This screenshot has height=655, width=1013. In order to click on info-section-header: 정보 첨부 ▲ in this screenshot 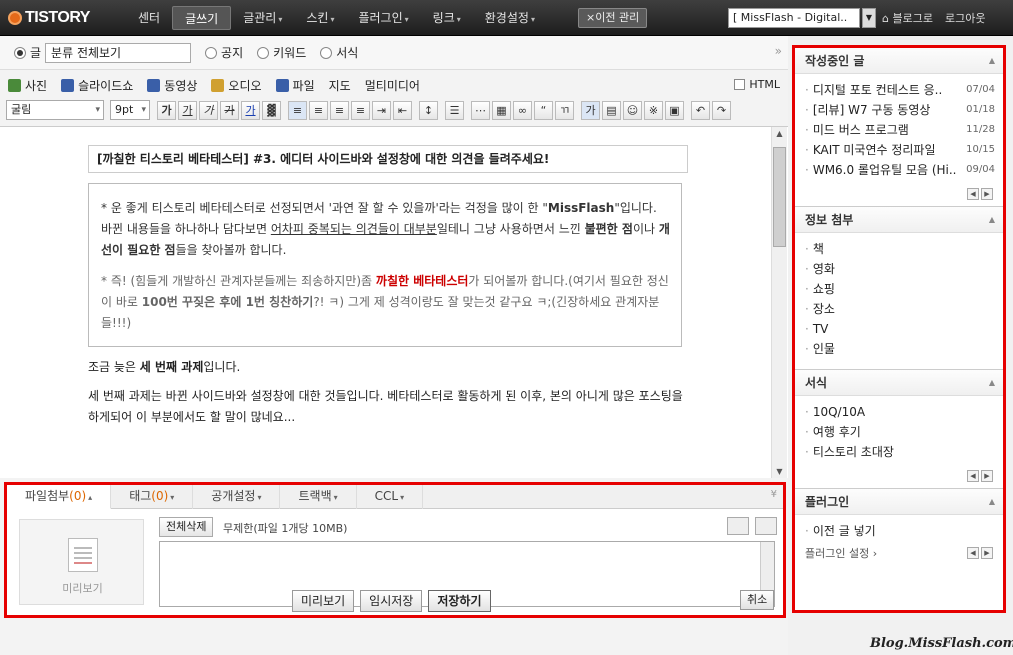, I will do `click(899, 220)`.